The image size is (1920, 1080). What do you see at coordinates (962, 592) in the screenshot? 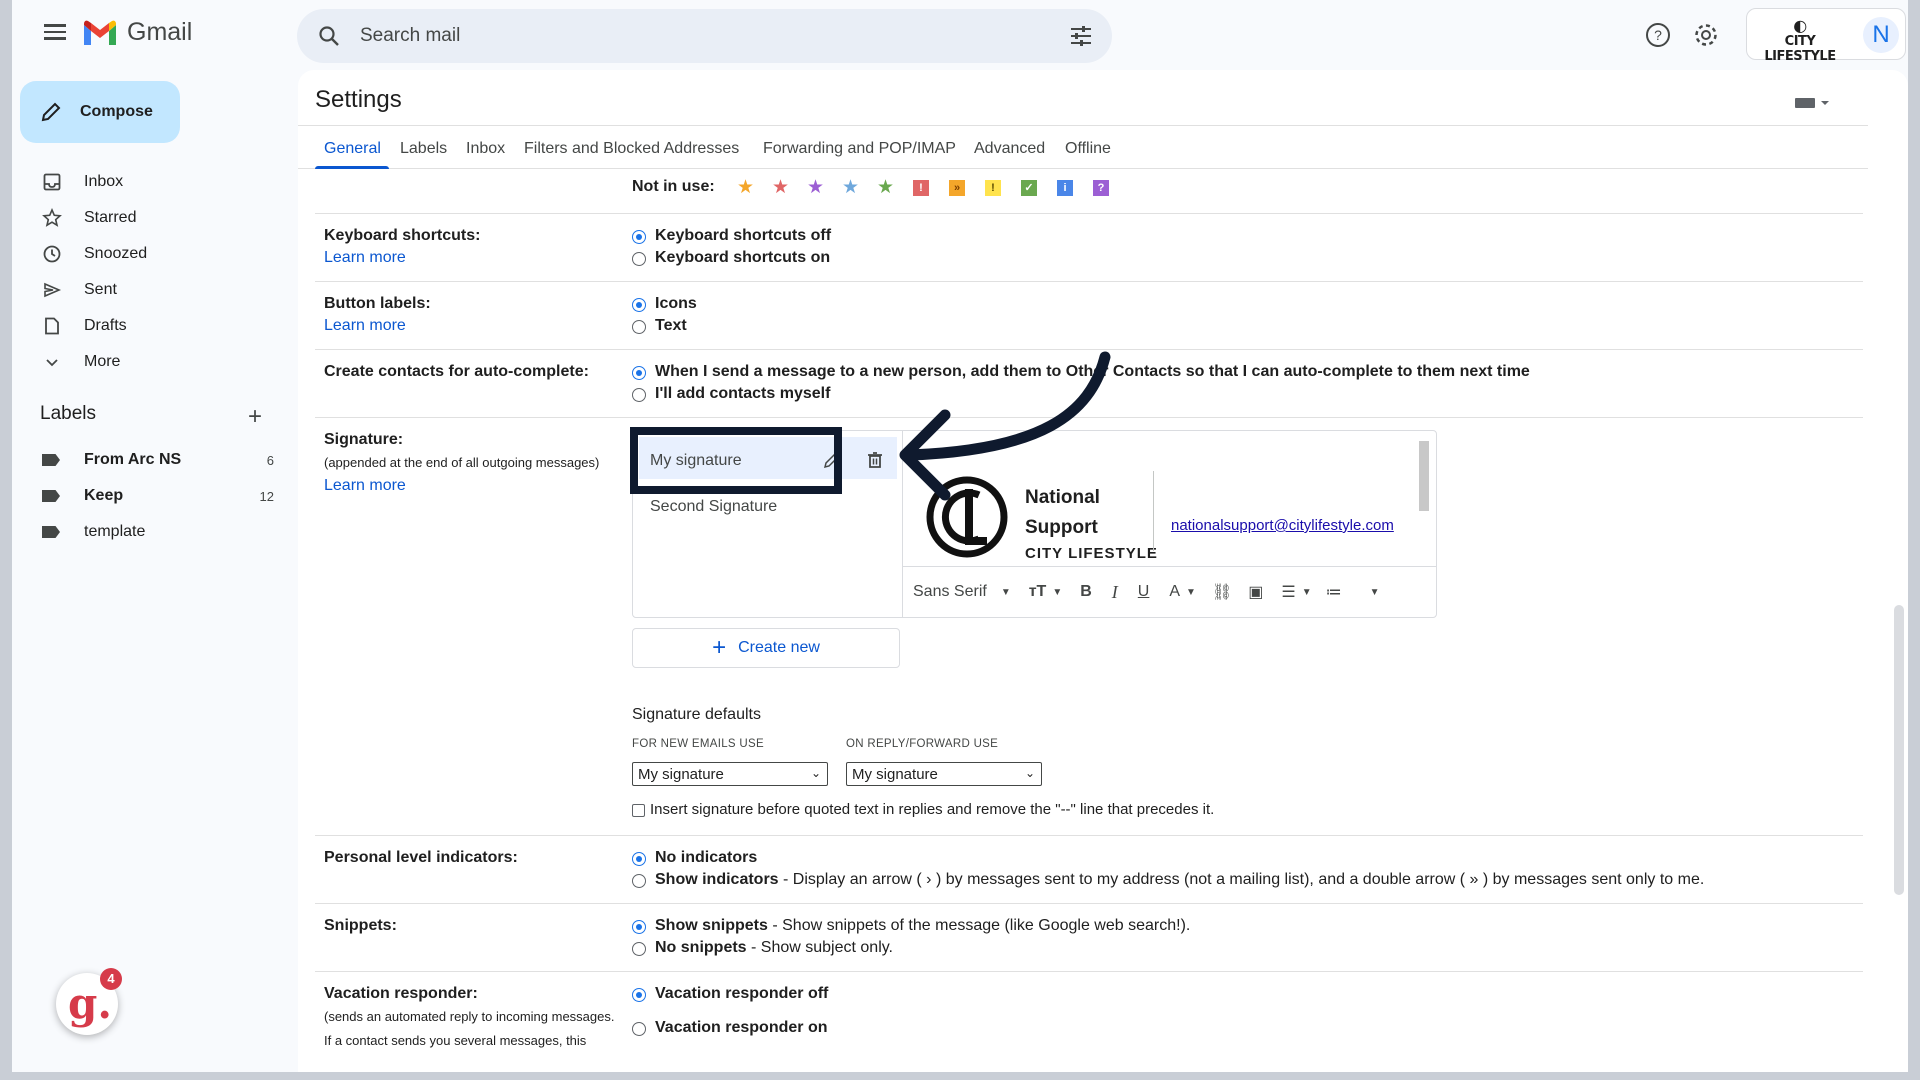
I see `font-family-dropdown: Sans Serif ▼` at bounding box center [962, 592].